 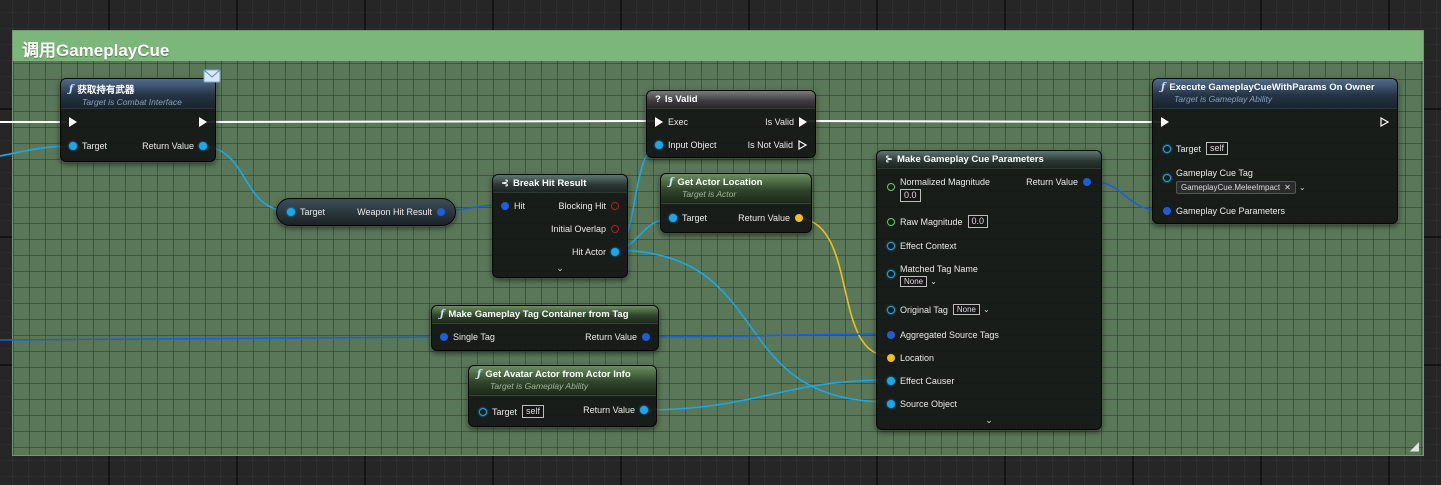 What do you see at coordinates (222, 338) in the screenshot?
I see `wire-in-singletag` at bounding box center [222, 338].